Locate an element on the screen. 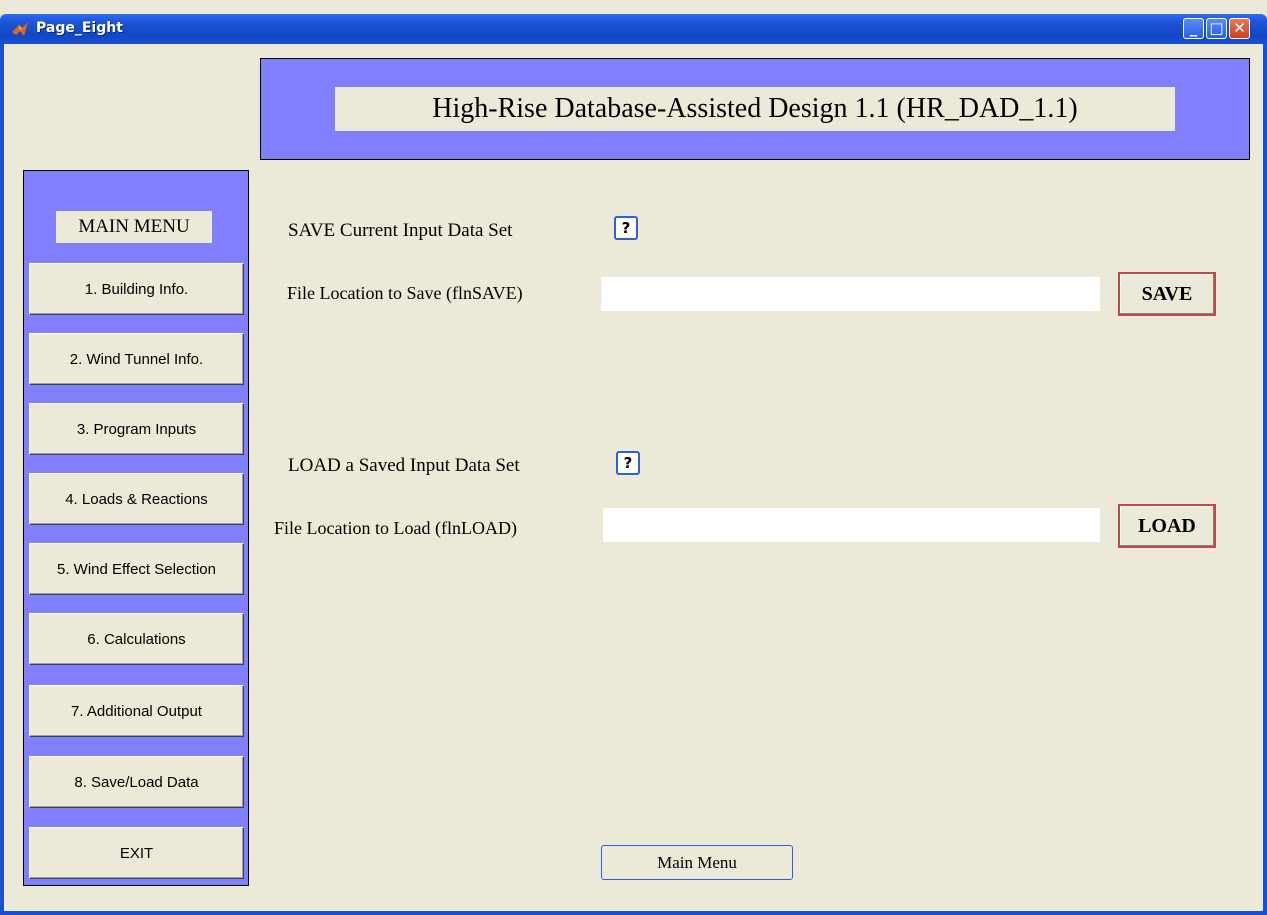 The width and height of the screenshot is (1267, 915). save-help-button: ? is located at coordinates (626, 228).